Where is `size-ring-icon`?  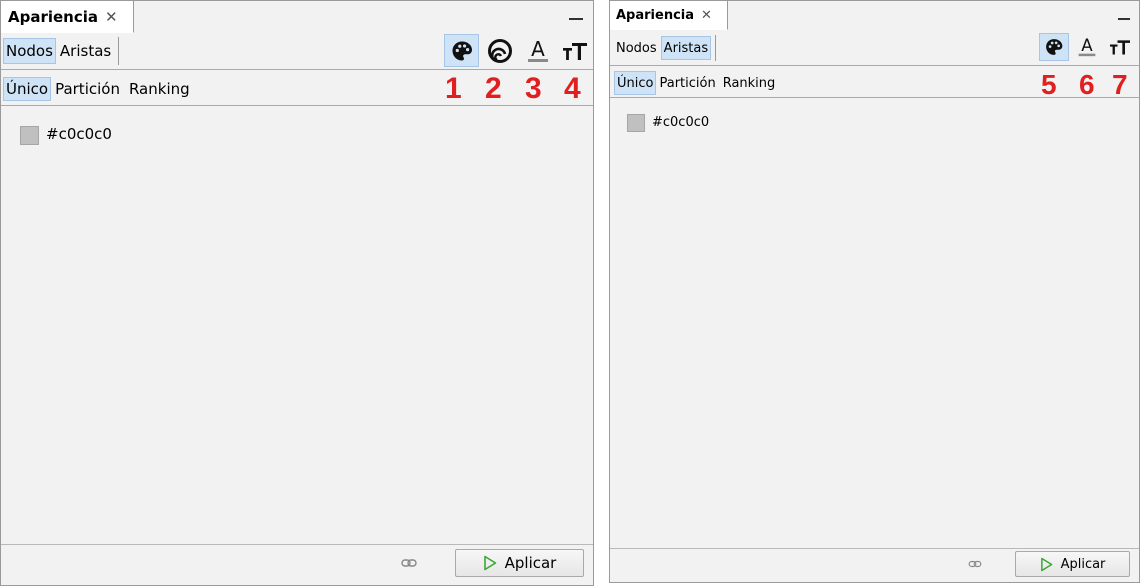
size-ring-icon is located at coordinates (499, 50).